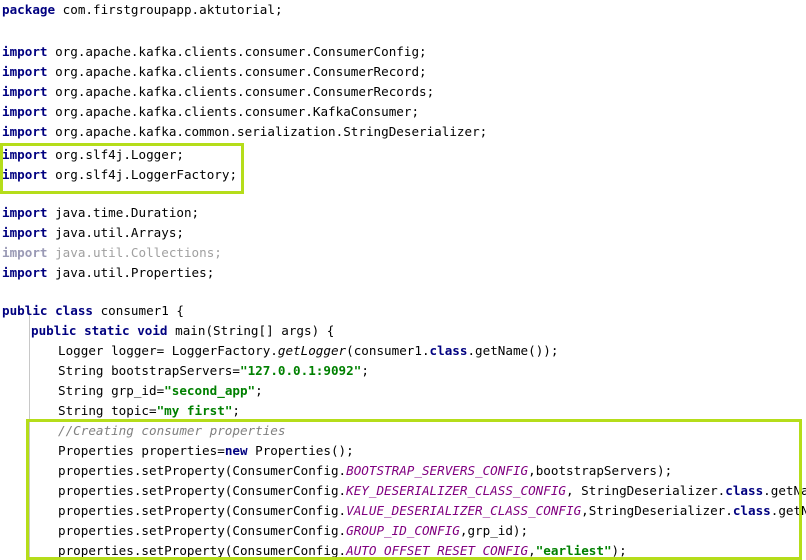 This screenshot has height=560, width=806. I want to click on keyword-new: new, so click(236, 450).